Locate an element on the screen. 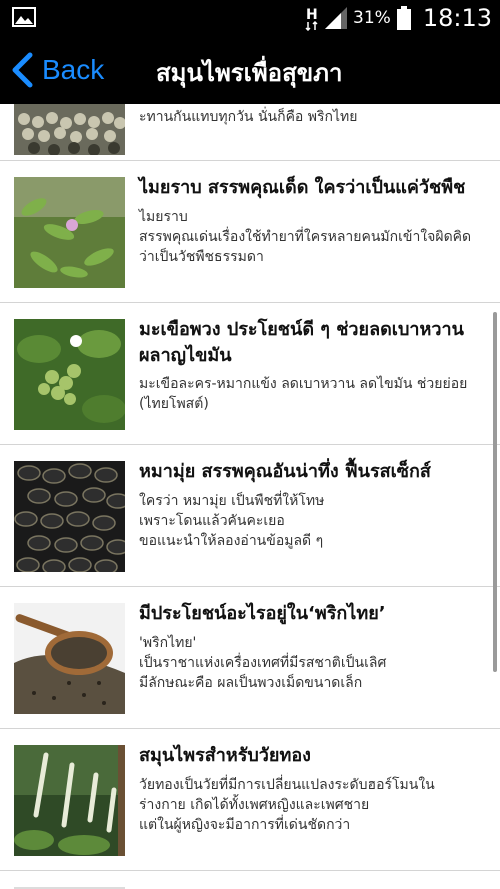 The image size is (500, 889). app-header: Back สมุนไพรเพื่อสุขภา is located at coordinates (250, 70).